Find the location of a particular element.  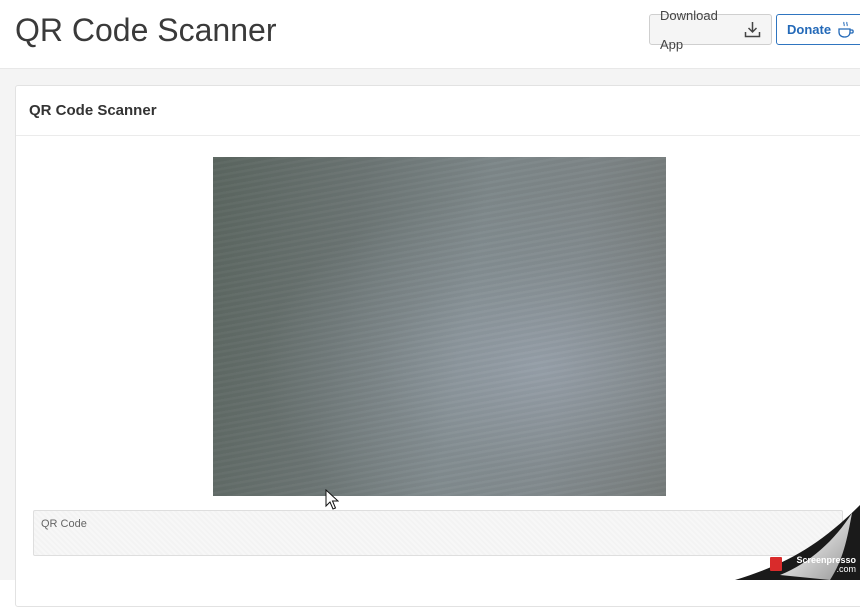

panel-header: QR Code Scanner is located at coordinates (438, 111).